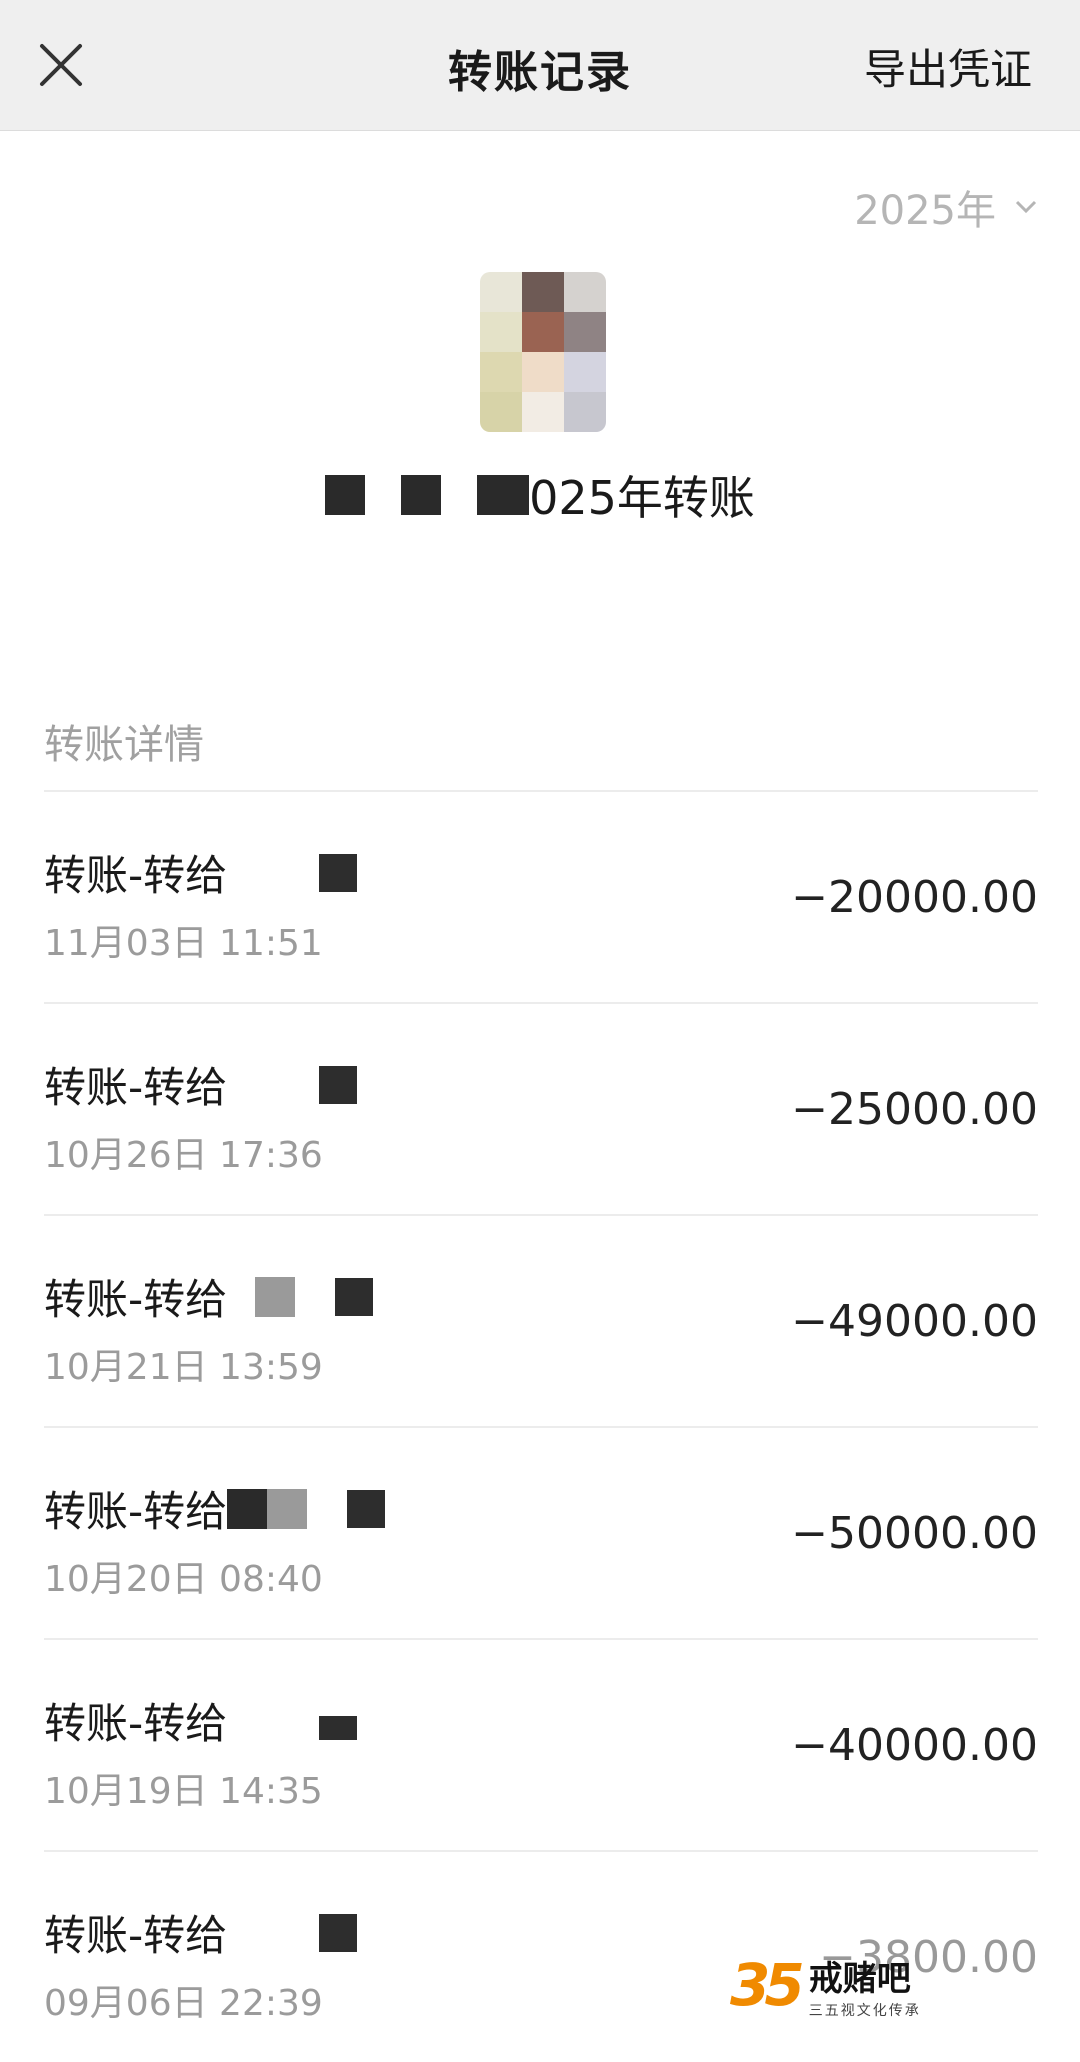 The width and height of the screenshot is (1080, 2062). Describe the element at coordinates (183, 2003) in the screenshot. I see `transaction-date: 09月06日 22:39` at that location.